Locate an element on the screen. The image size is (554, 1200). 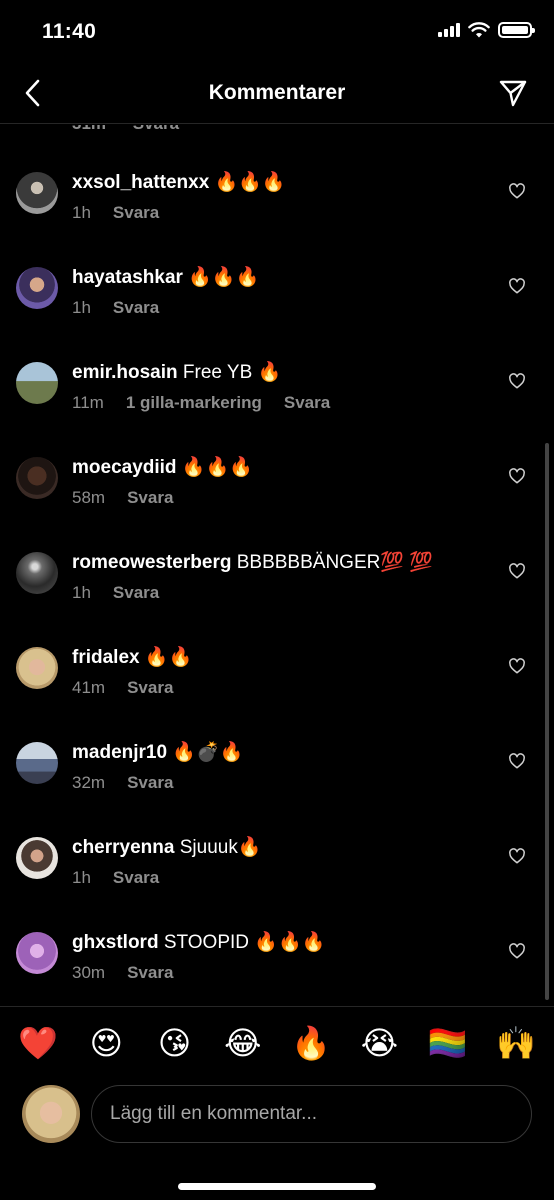
header: Kommentarer is located at coordinates (277, 95).